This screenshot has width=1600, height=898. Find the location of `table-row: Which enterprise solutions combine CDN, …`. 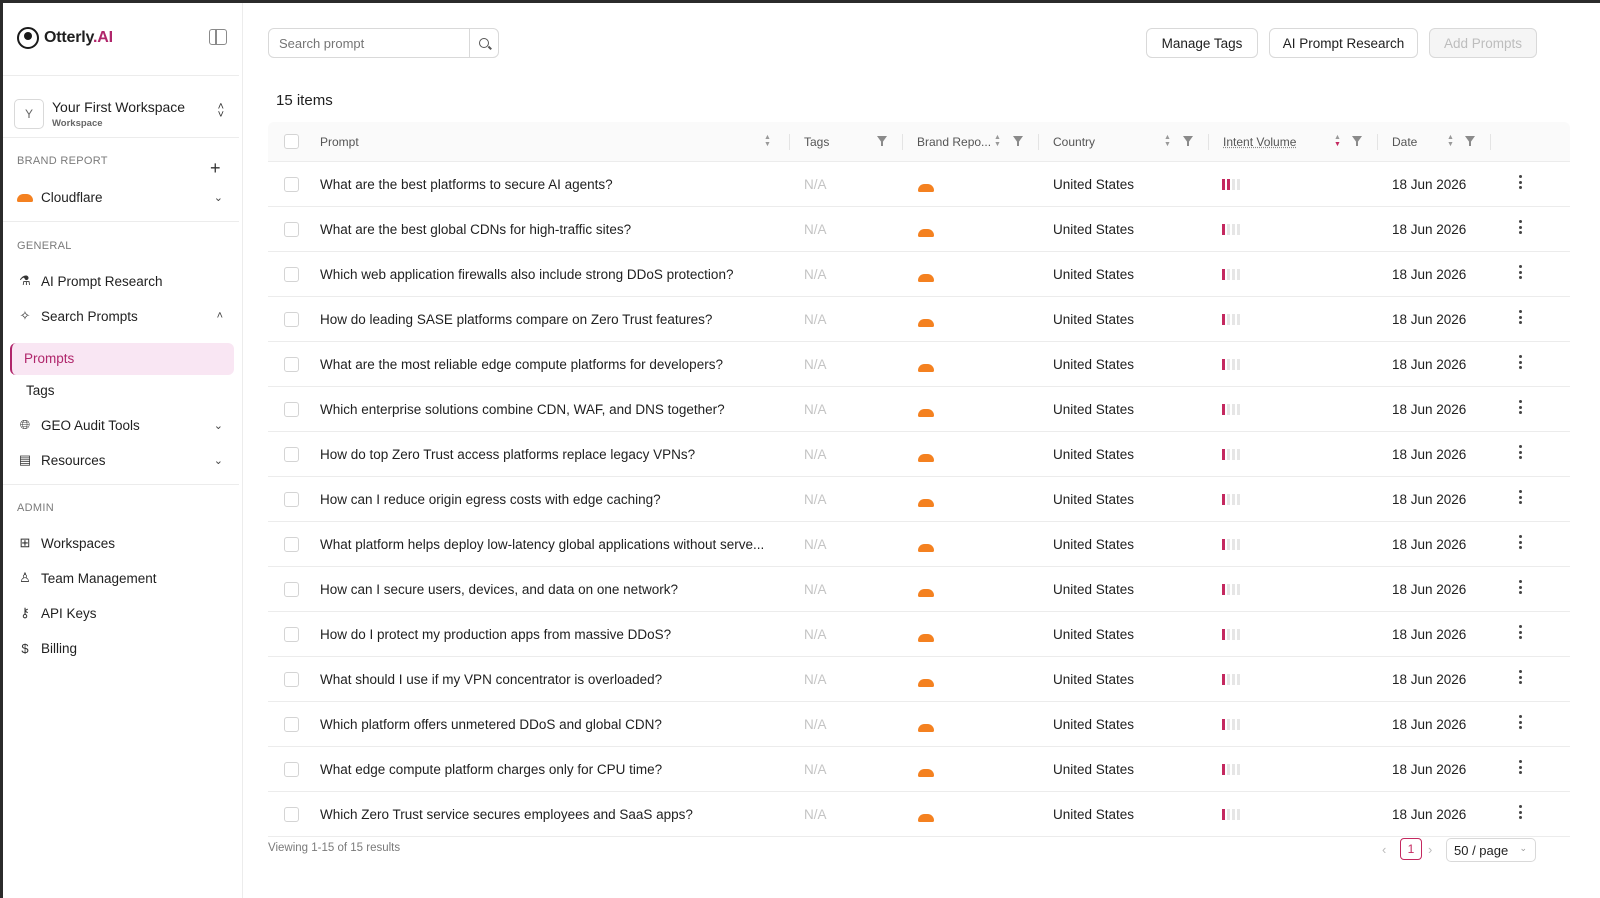

table-row: Which enterprise solutions combine CDN, … is located at coordinates (919, 409).